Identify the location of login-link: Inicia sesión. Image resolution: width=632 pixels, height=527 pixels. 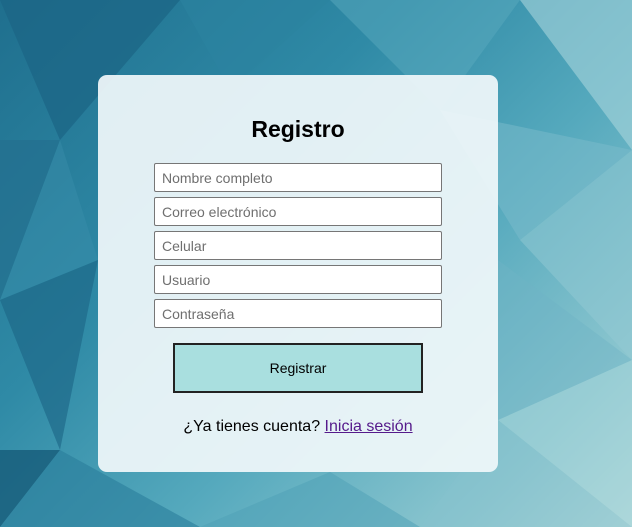
(369, 426).